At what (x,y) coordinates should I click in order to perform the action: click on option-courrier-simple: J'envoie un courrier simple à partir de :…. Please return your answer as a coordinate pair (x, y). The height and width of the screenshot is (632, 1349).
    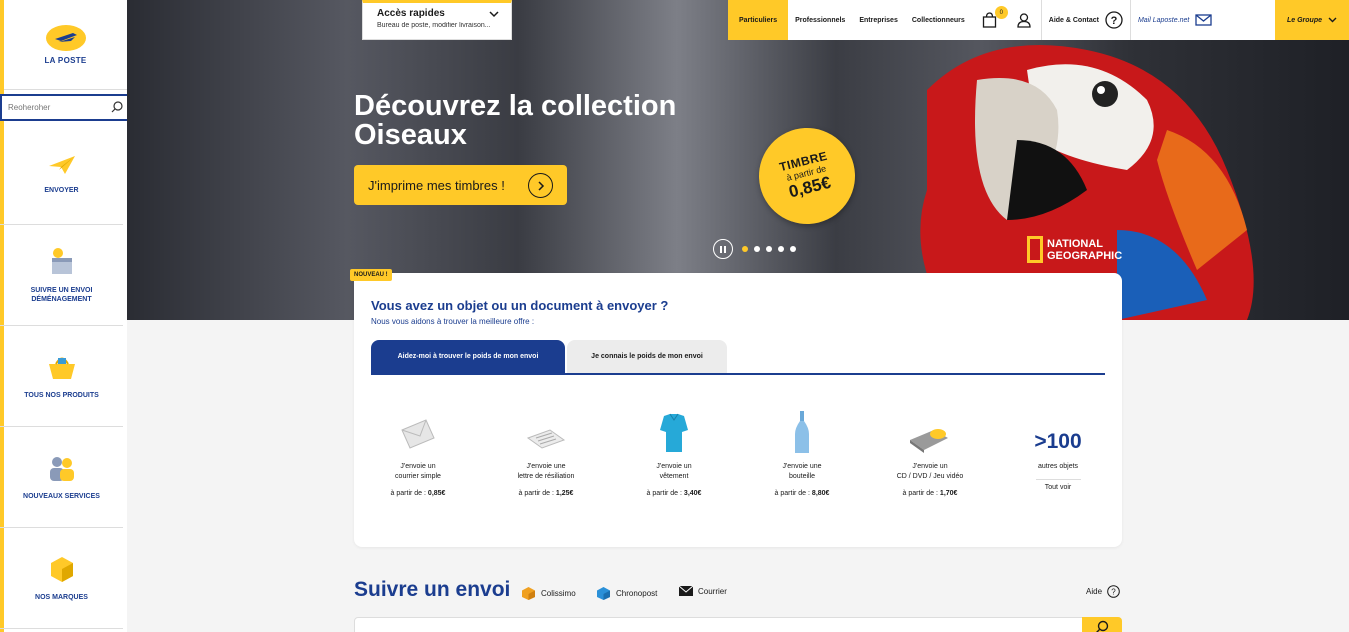
    Looking at the image, I should click on (418, 453).